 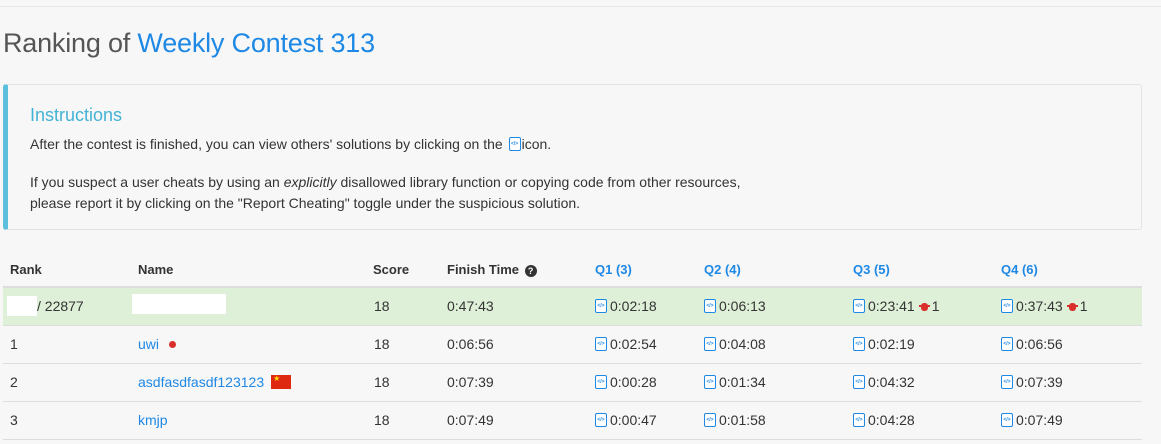 I want to click on header-finish-time: Finish Time ?, so click(x=492, y=269).